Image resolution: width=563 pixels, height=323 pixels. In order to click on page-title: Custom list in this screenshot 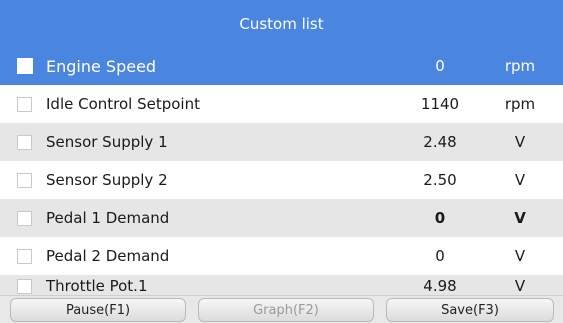, I will do `click(281, 23)`.